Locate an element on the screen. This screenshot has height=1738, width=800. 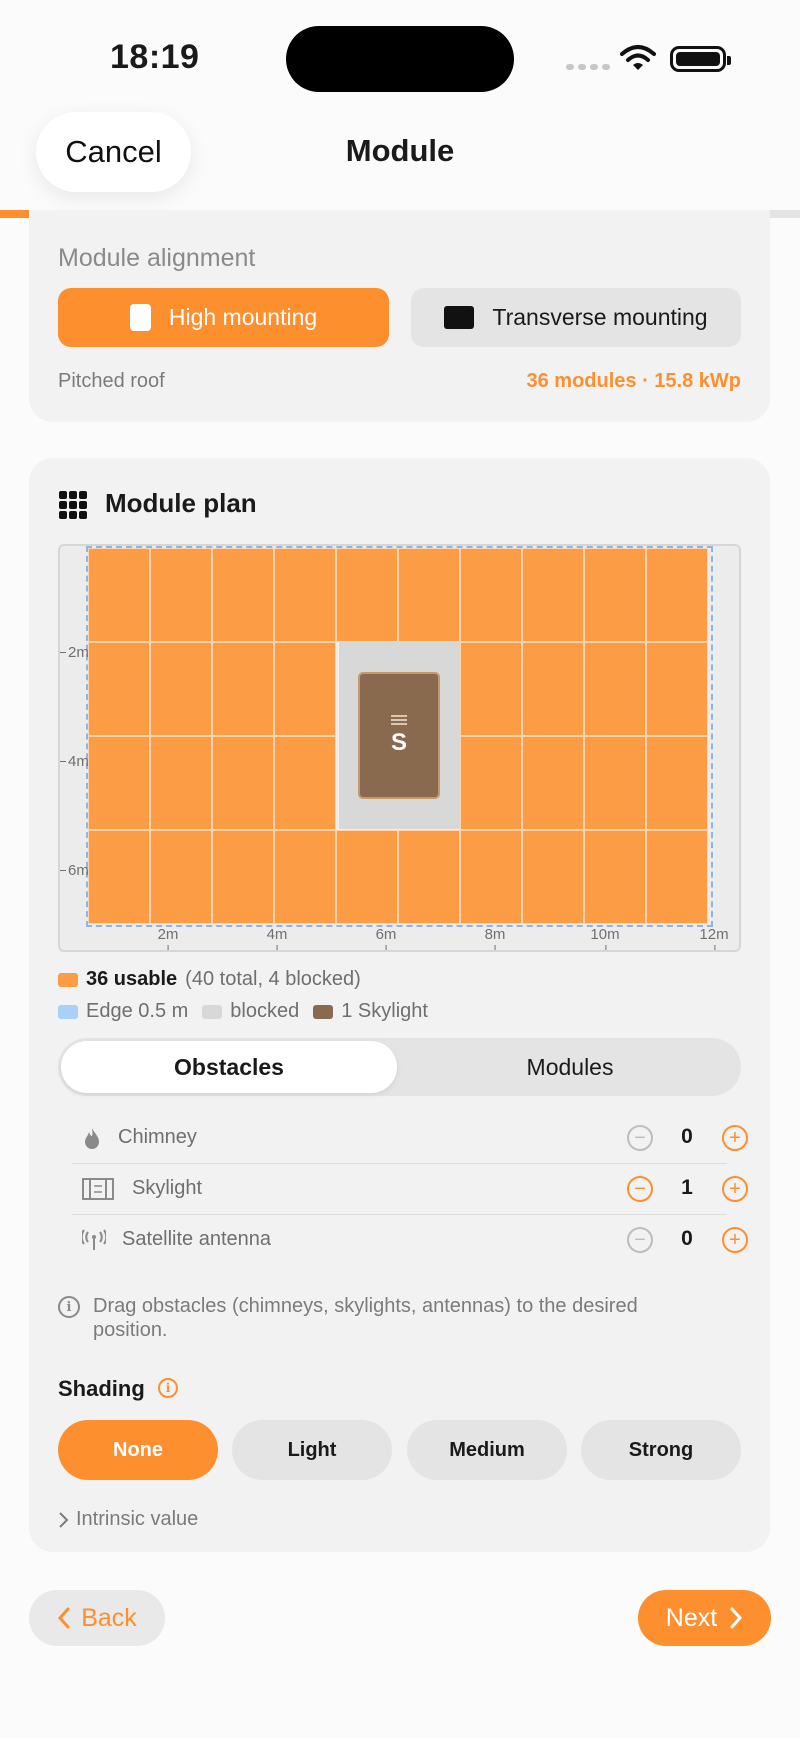
back-button: Back is located at coordinates (97, 1618).